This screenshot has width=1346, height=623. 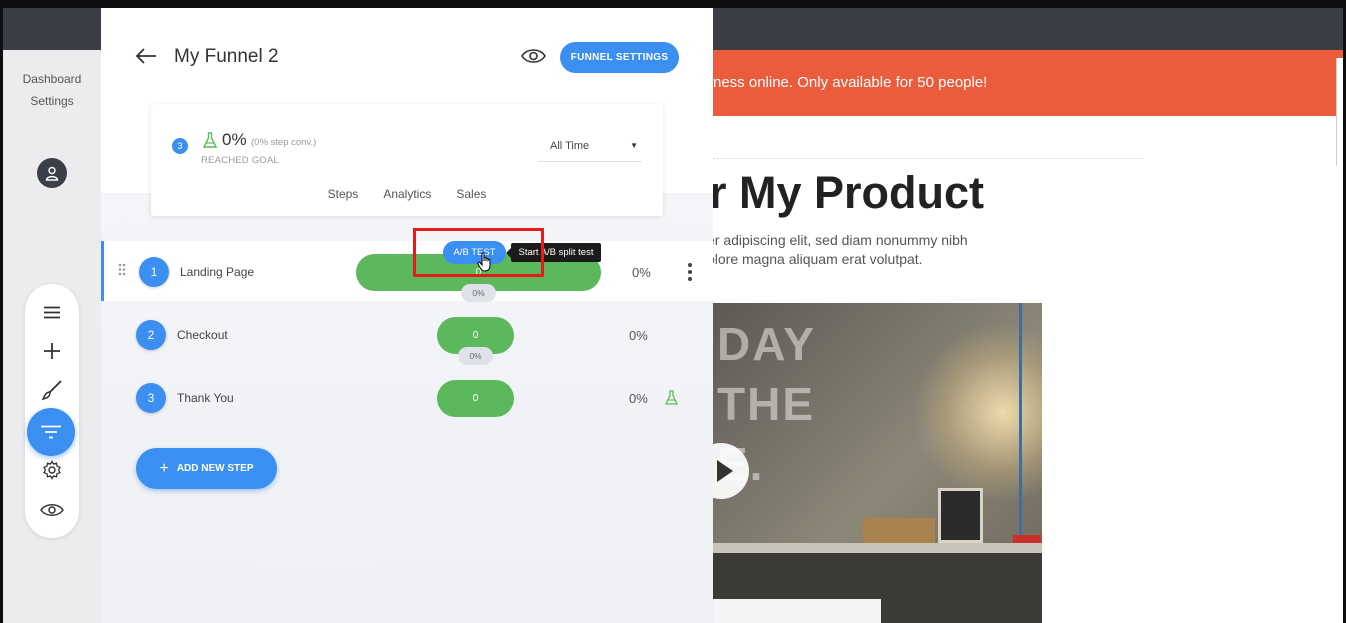 What do you see at coordinates (52, 312) in the screenshot?
I see `menu-icon` at bounding box center [52, 312].